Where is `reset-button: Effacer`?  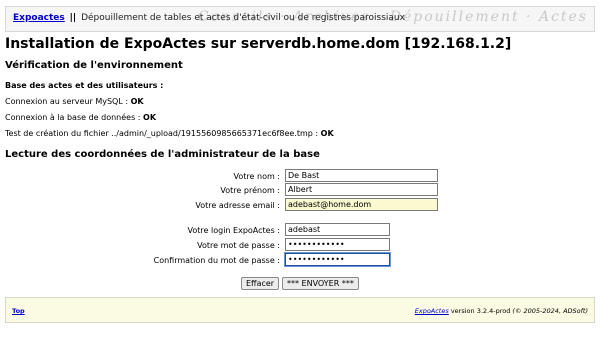 reset-button: Effacer is located at coordinates (260, 283).